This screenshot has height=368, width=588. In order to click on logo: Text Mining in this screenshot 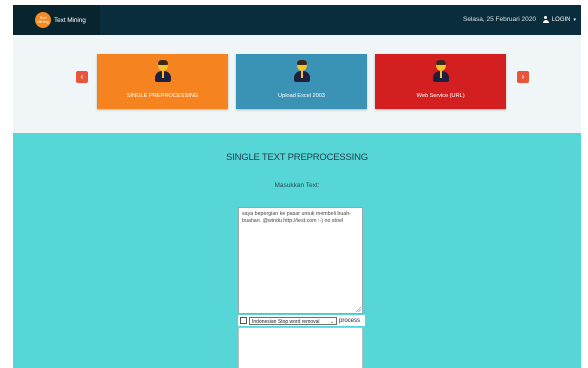, I will do `click(43, 20)`.